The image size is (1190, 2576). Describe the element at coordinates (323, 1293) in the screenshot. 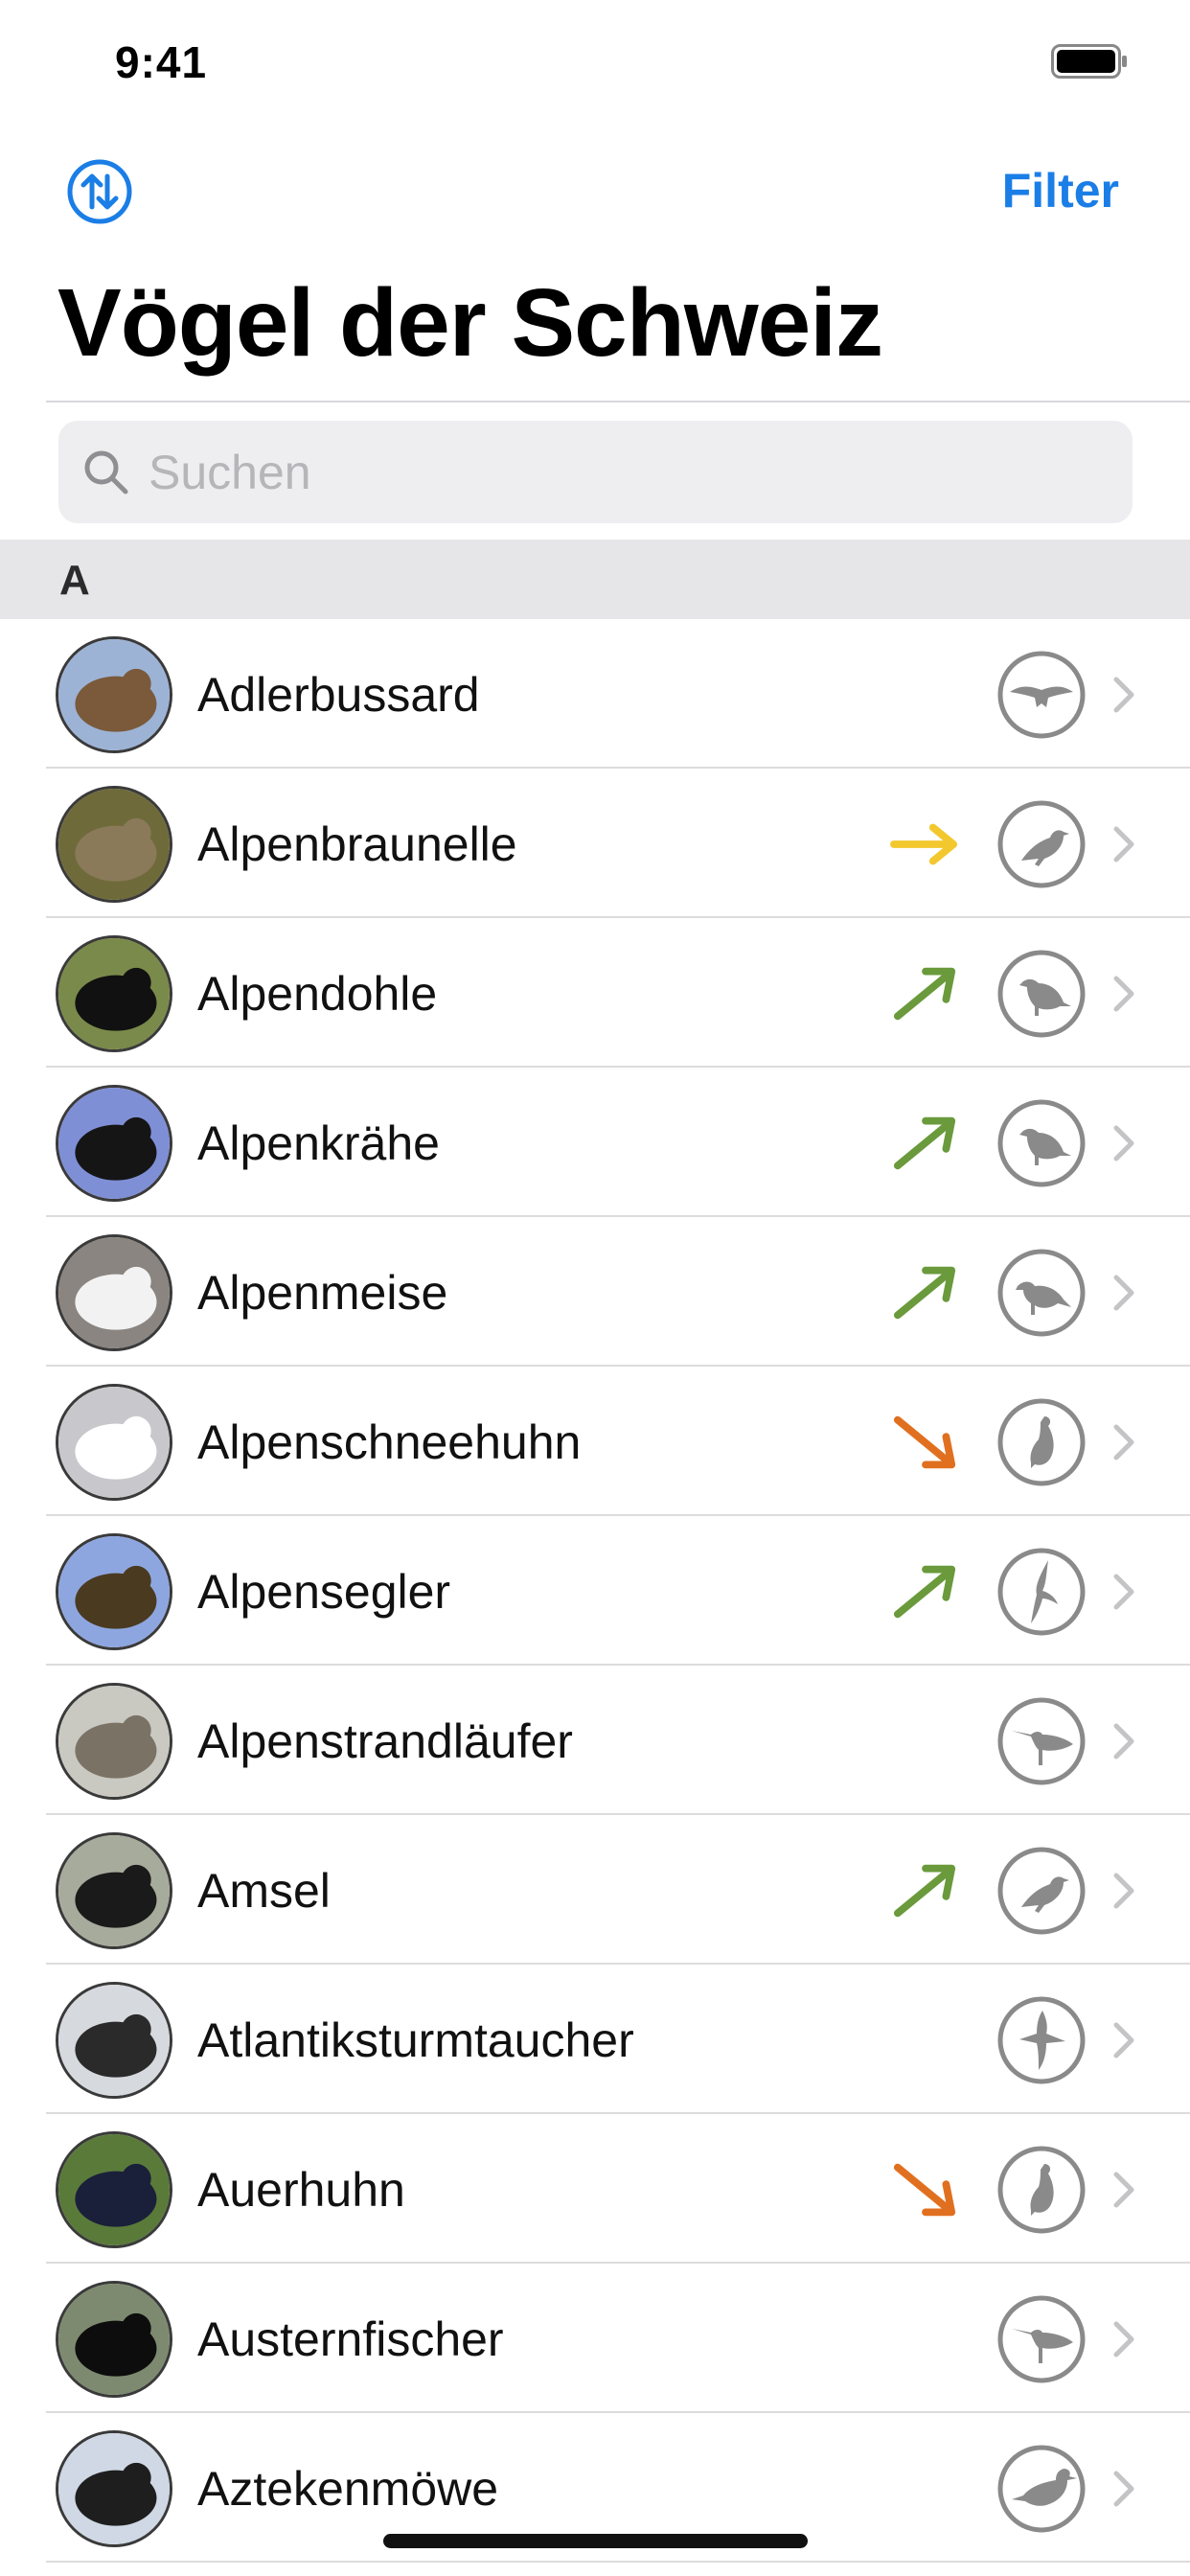

I see `bird-name: Alpenmeise` at that location.